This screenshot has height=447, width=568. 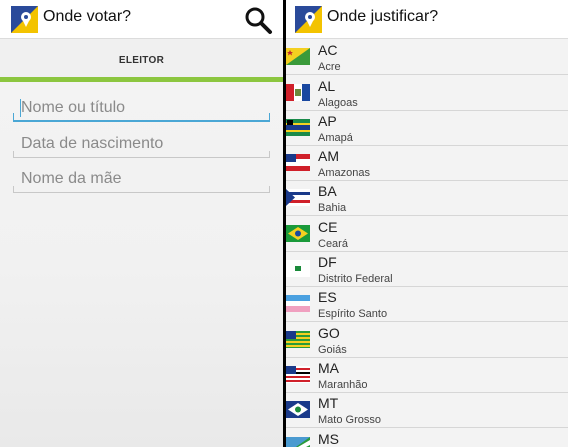 What do you see at coordinates (298, 127) in the screenshot?
I see `amapa-flag-icon` at bounding box center [298, 127].